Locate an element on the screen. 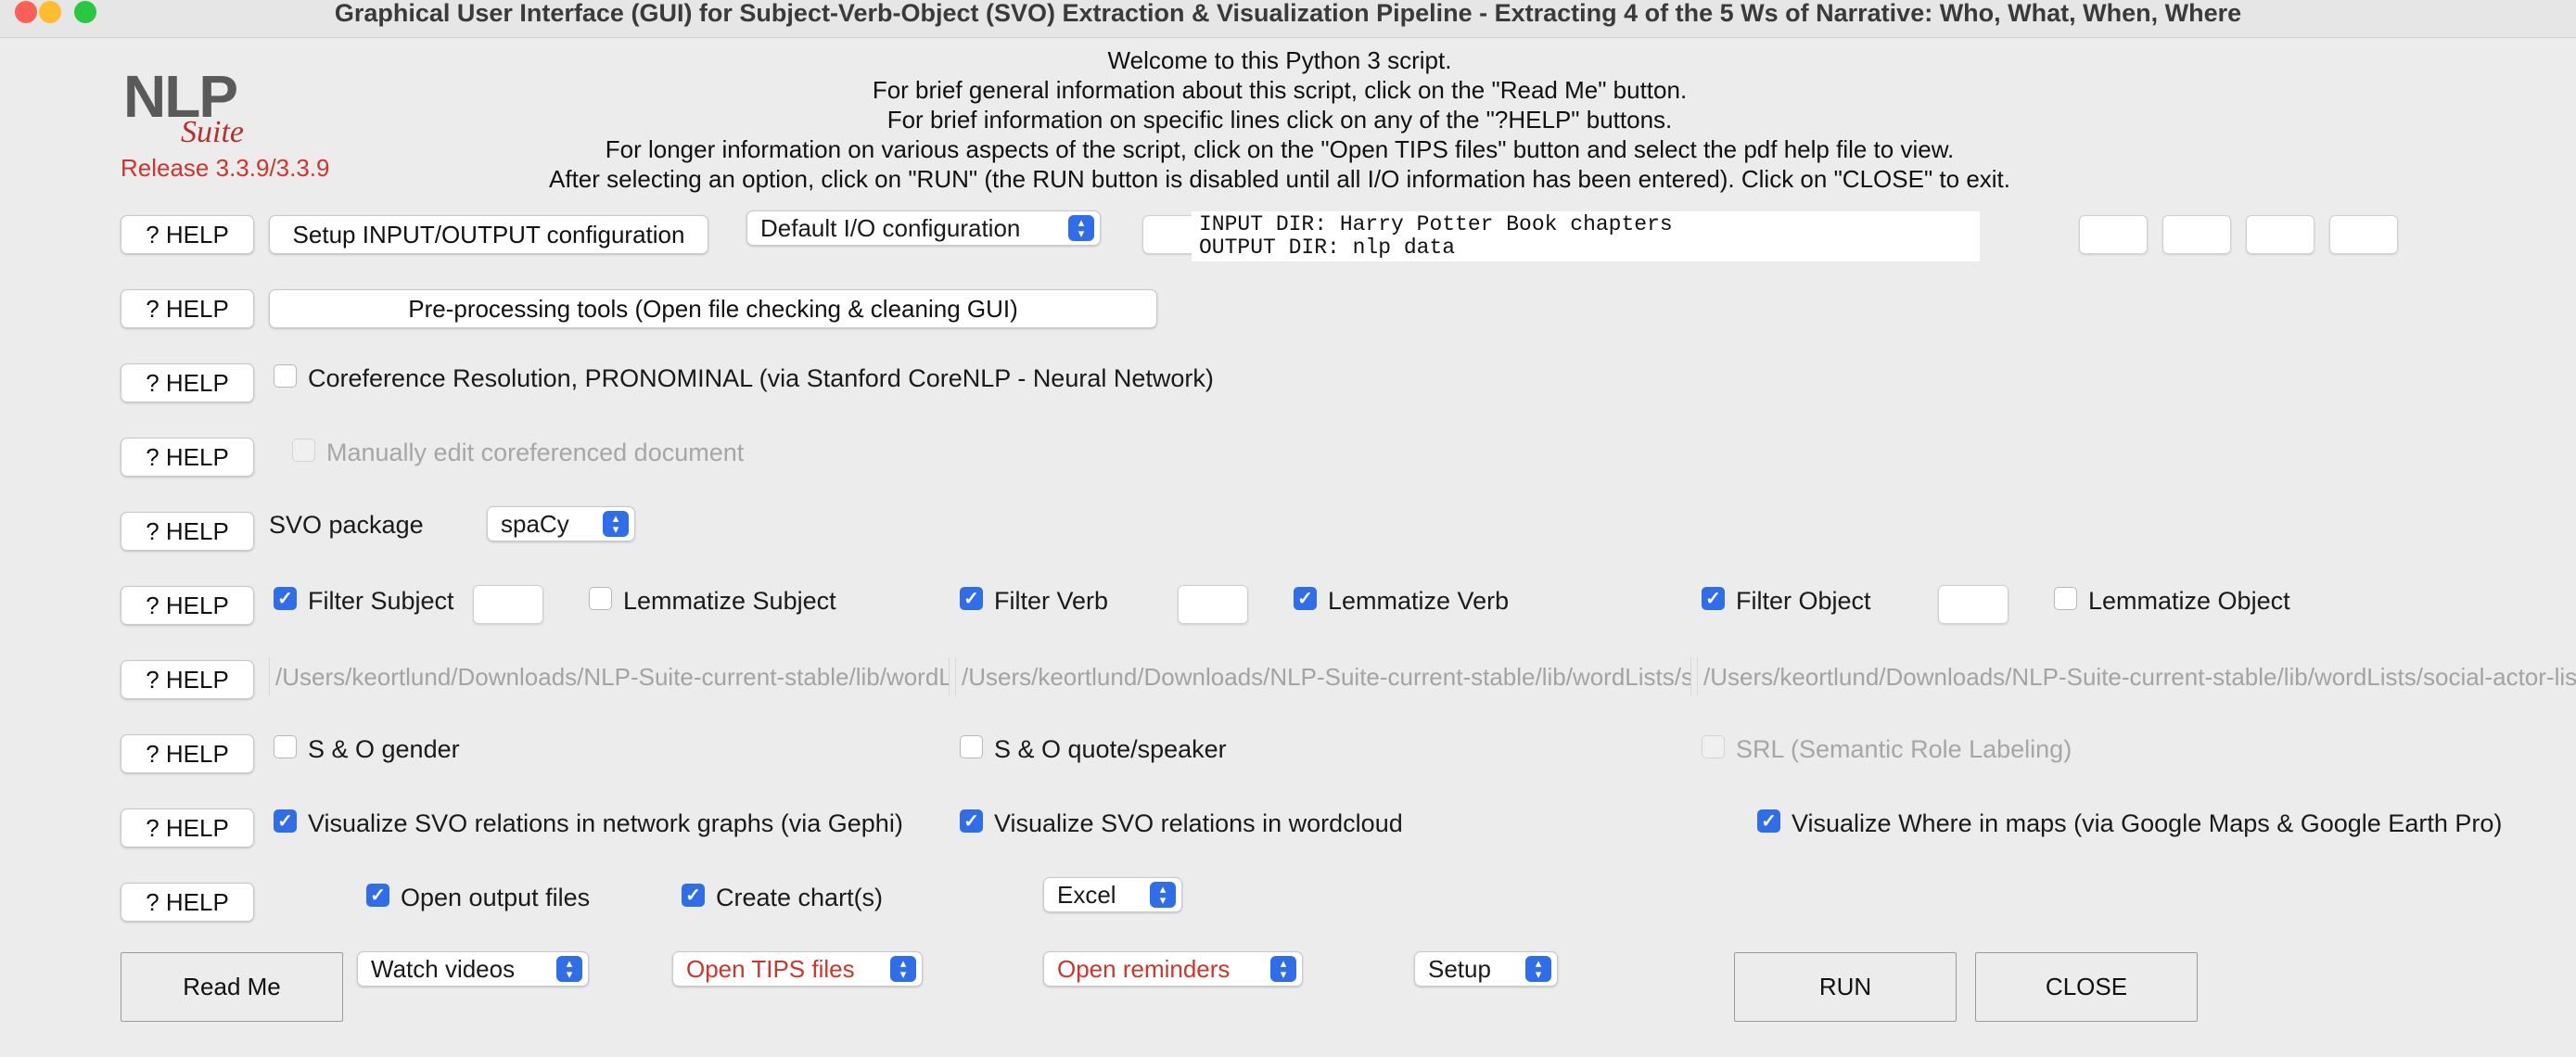  io-config-dropdown: Default I/O configuration ▴ ▾ is located at coordinates (923, 228).